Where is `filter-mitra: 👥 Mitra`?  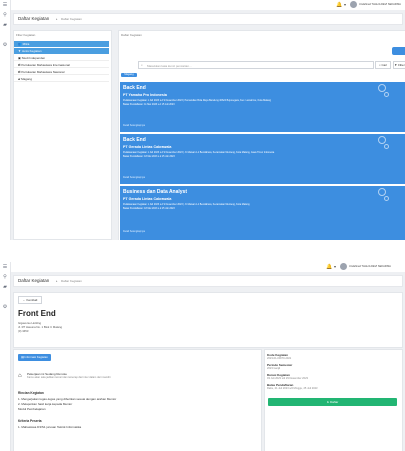 filter-mitra: 👥 Mitra is located at coordinates (61, 44).